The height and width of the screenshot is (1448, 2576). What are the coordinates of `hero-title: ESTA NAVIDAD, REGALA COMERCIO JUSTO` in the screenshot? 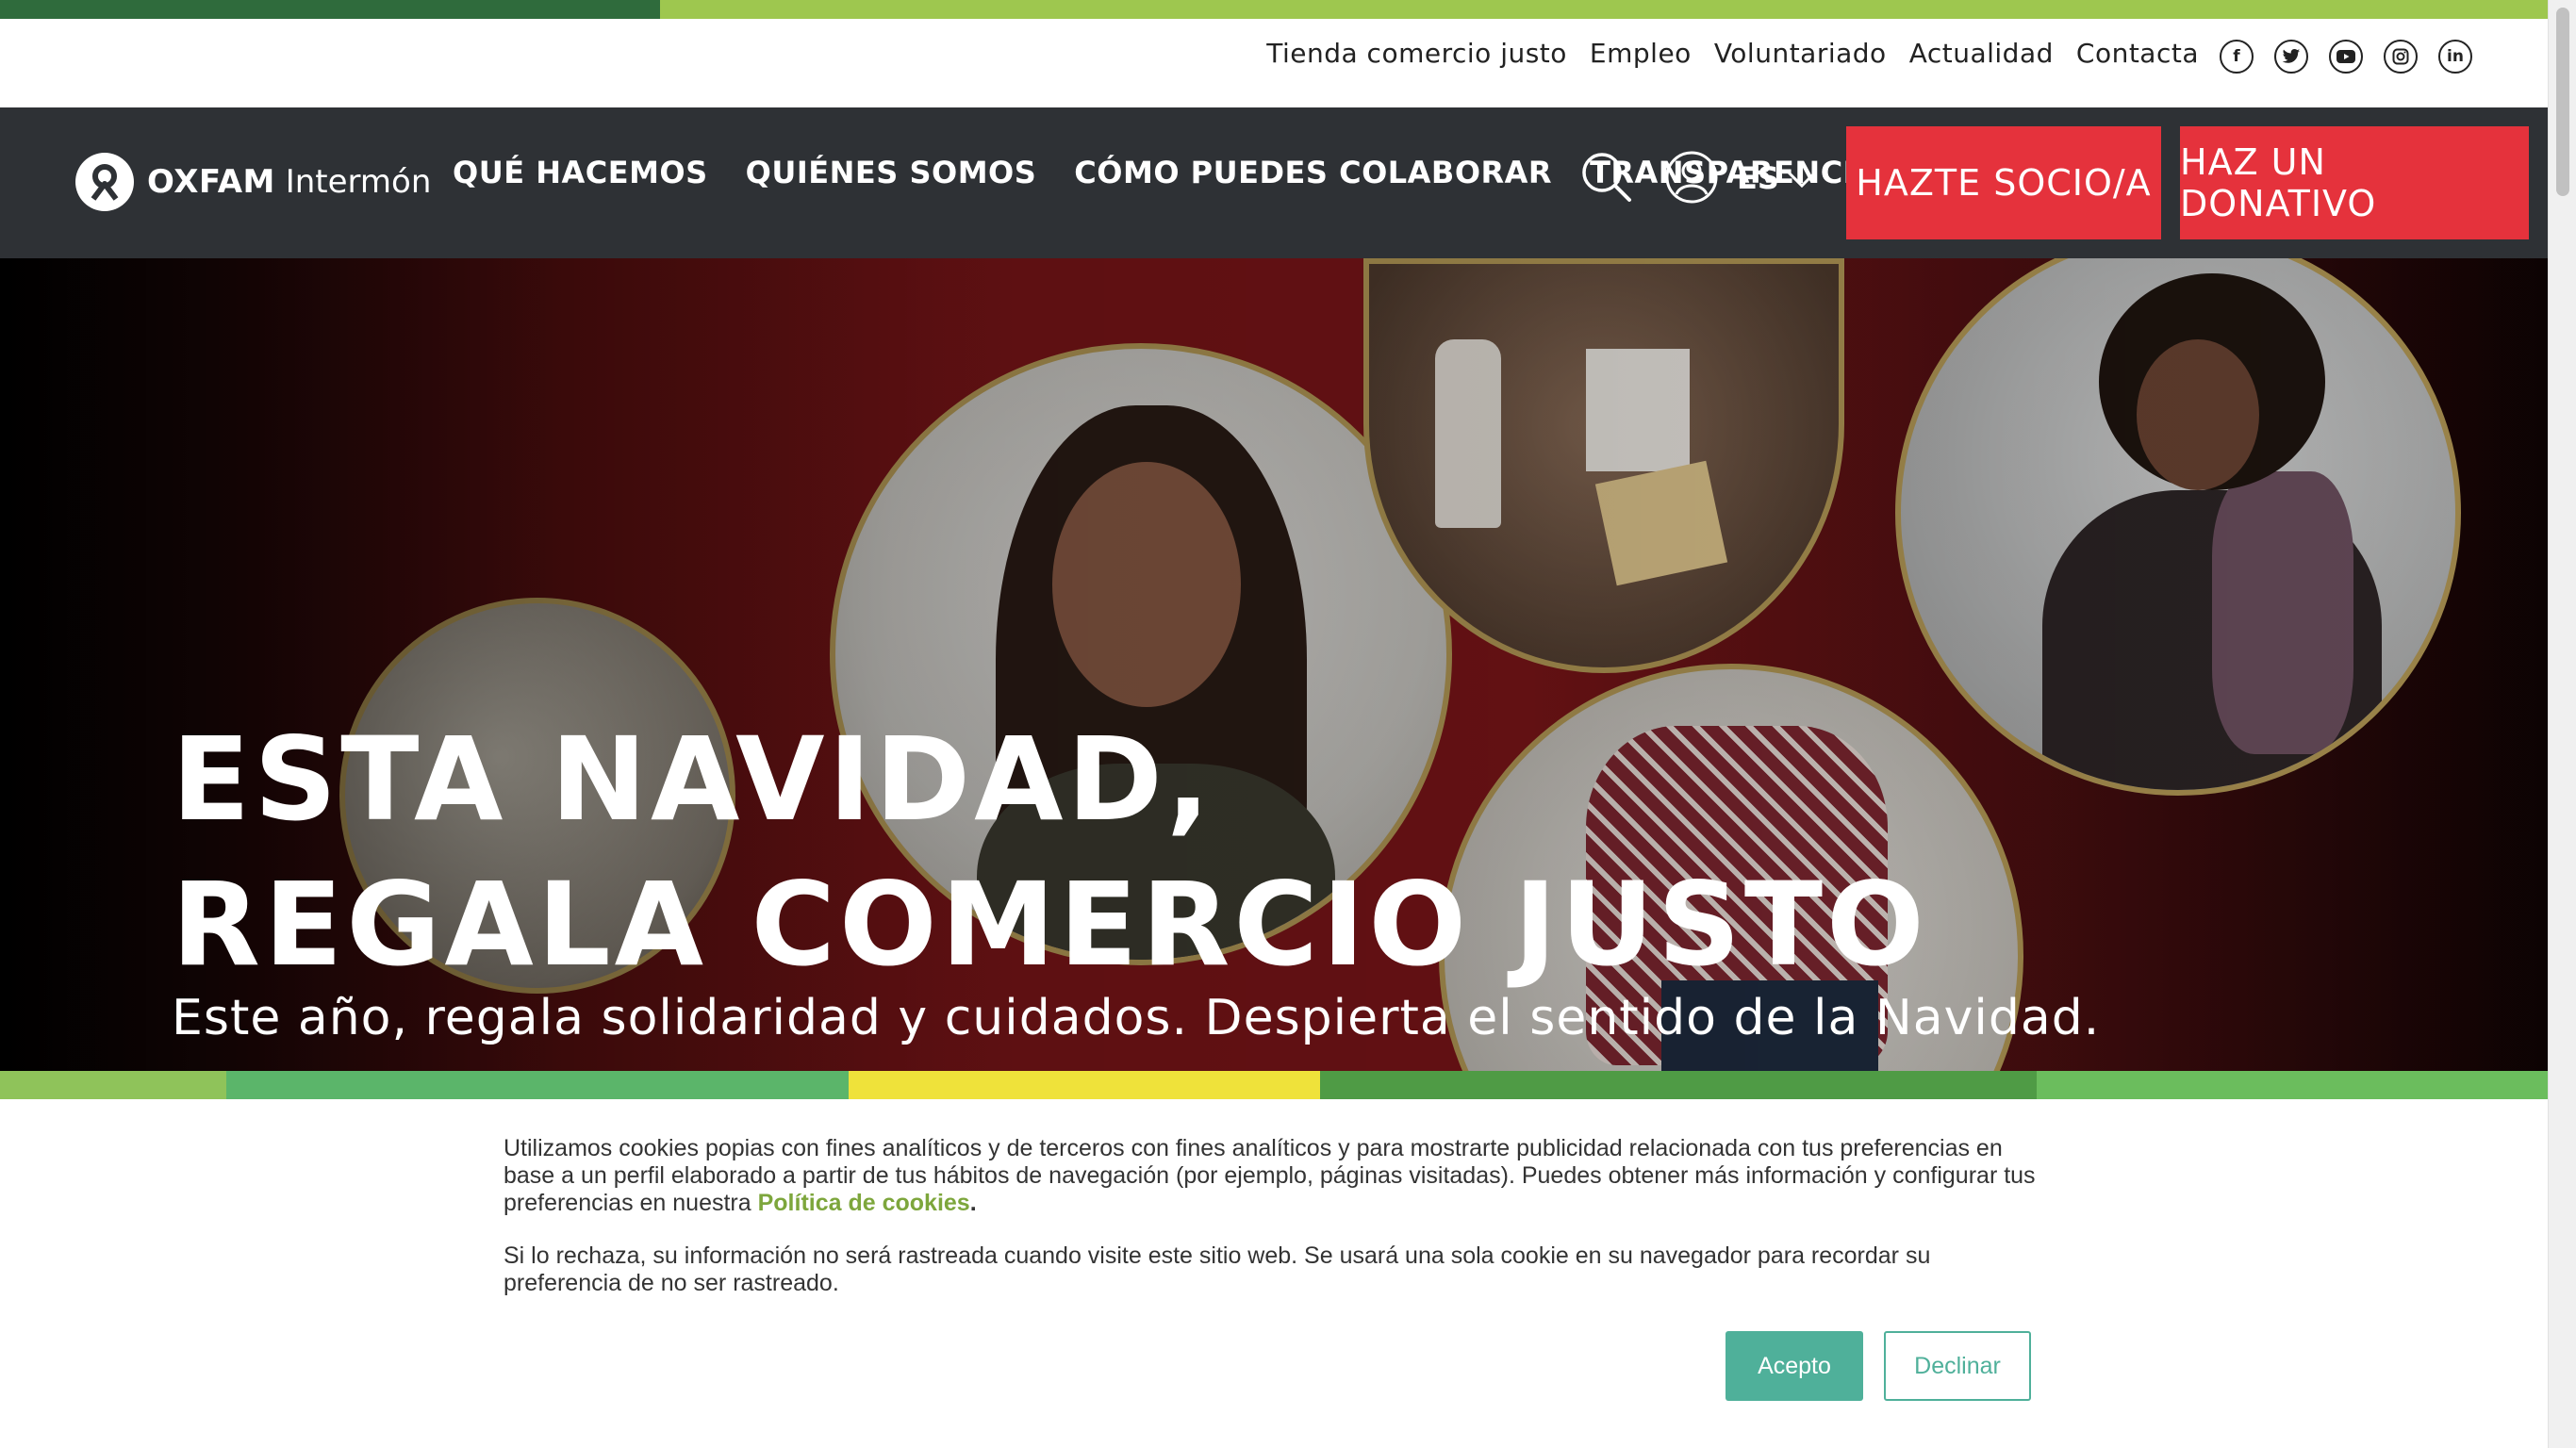 It's located at (1050, 852).